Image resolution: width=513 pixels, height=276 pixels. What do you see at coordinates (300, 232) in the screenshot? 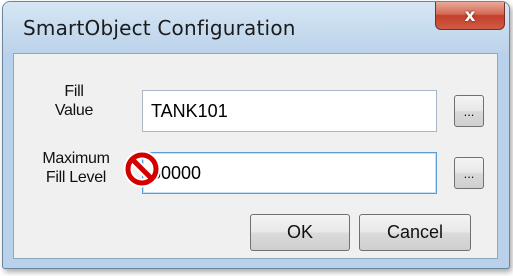
I see `ok-button: OK` at bounding box center [300, 232].